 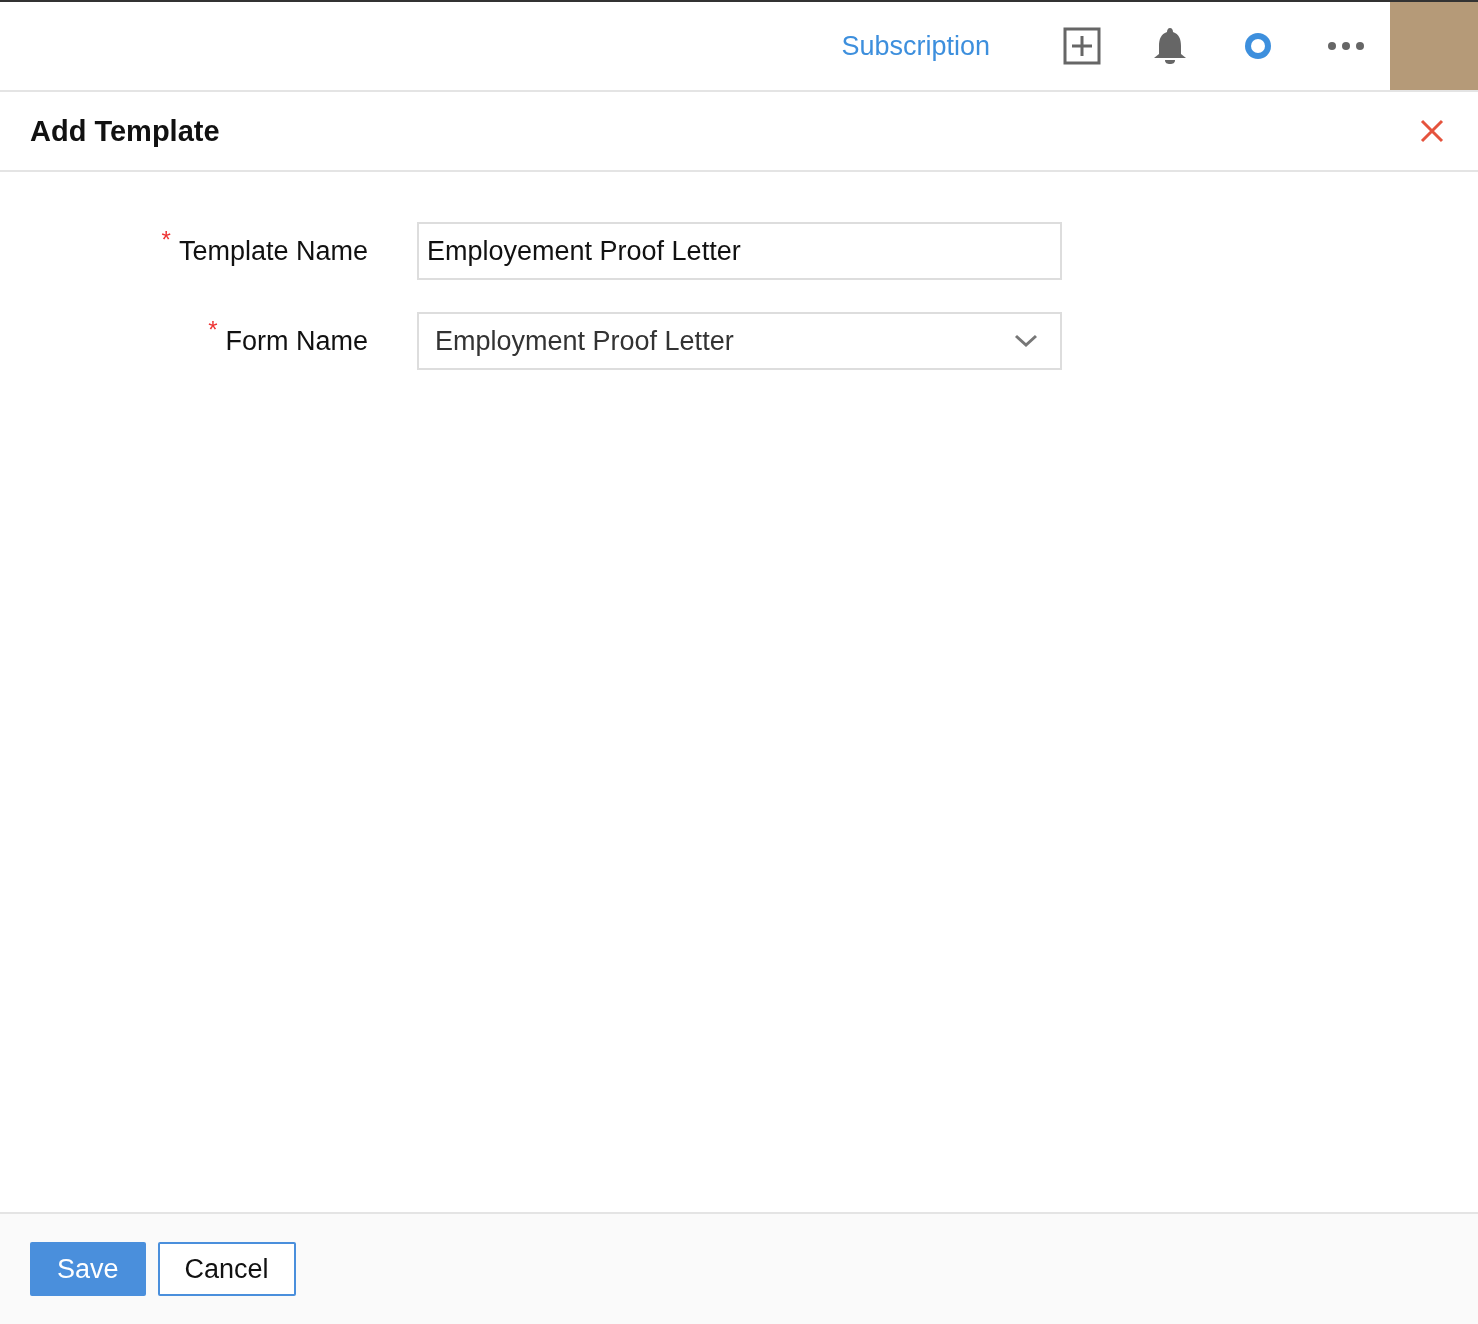 I want to click on panel-title: Add Template, so click(x=125, y=131).